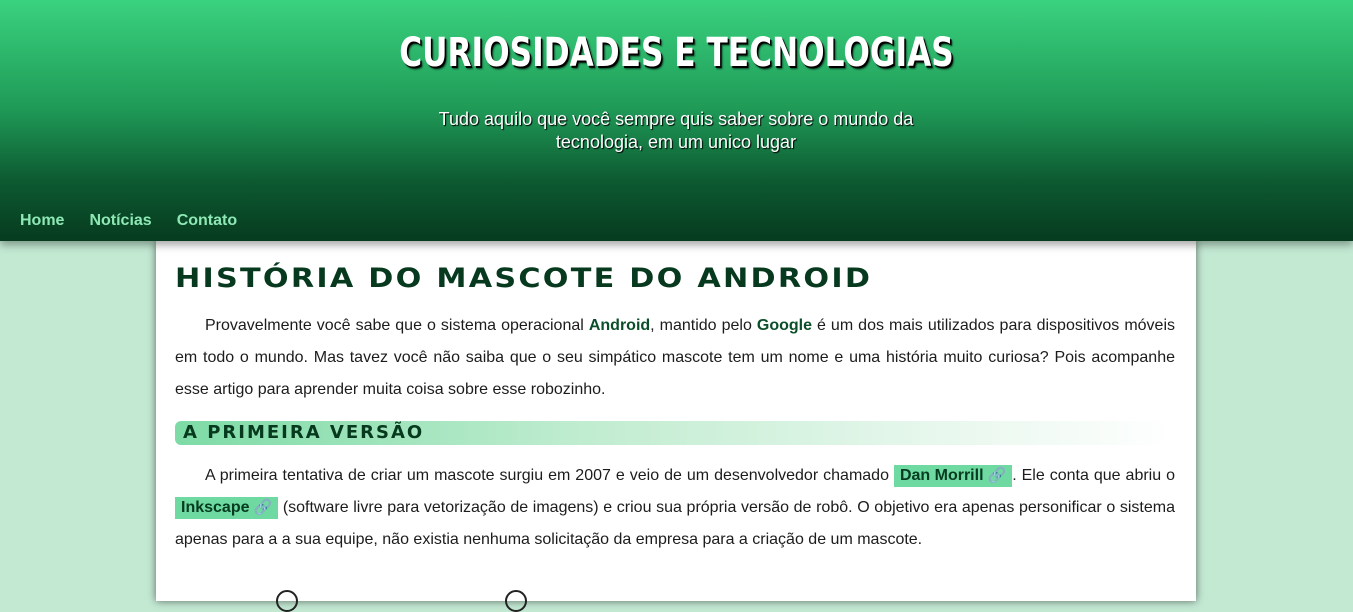  Describe the element at coordinates (215, 507) in the screenshot. I see `link-inkscape-label: Inkscape` at that location.